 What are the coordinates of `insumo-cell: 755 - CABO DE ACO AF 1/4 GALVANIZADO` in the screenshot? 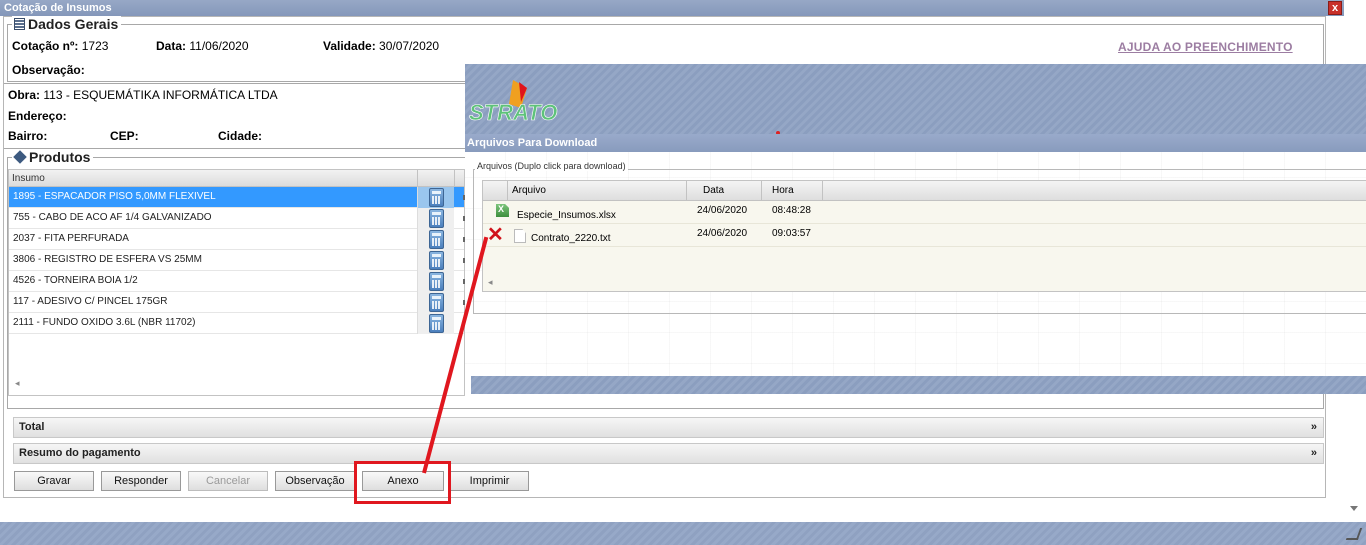 It's located at (112, 217).